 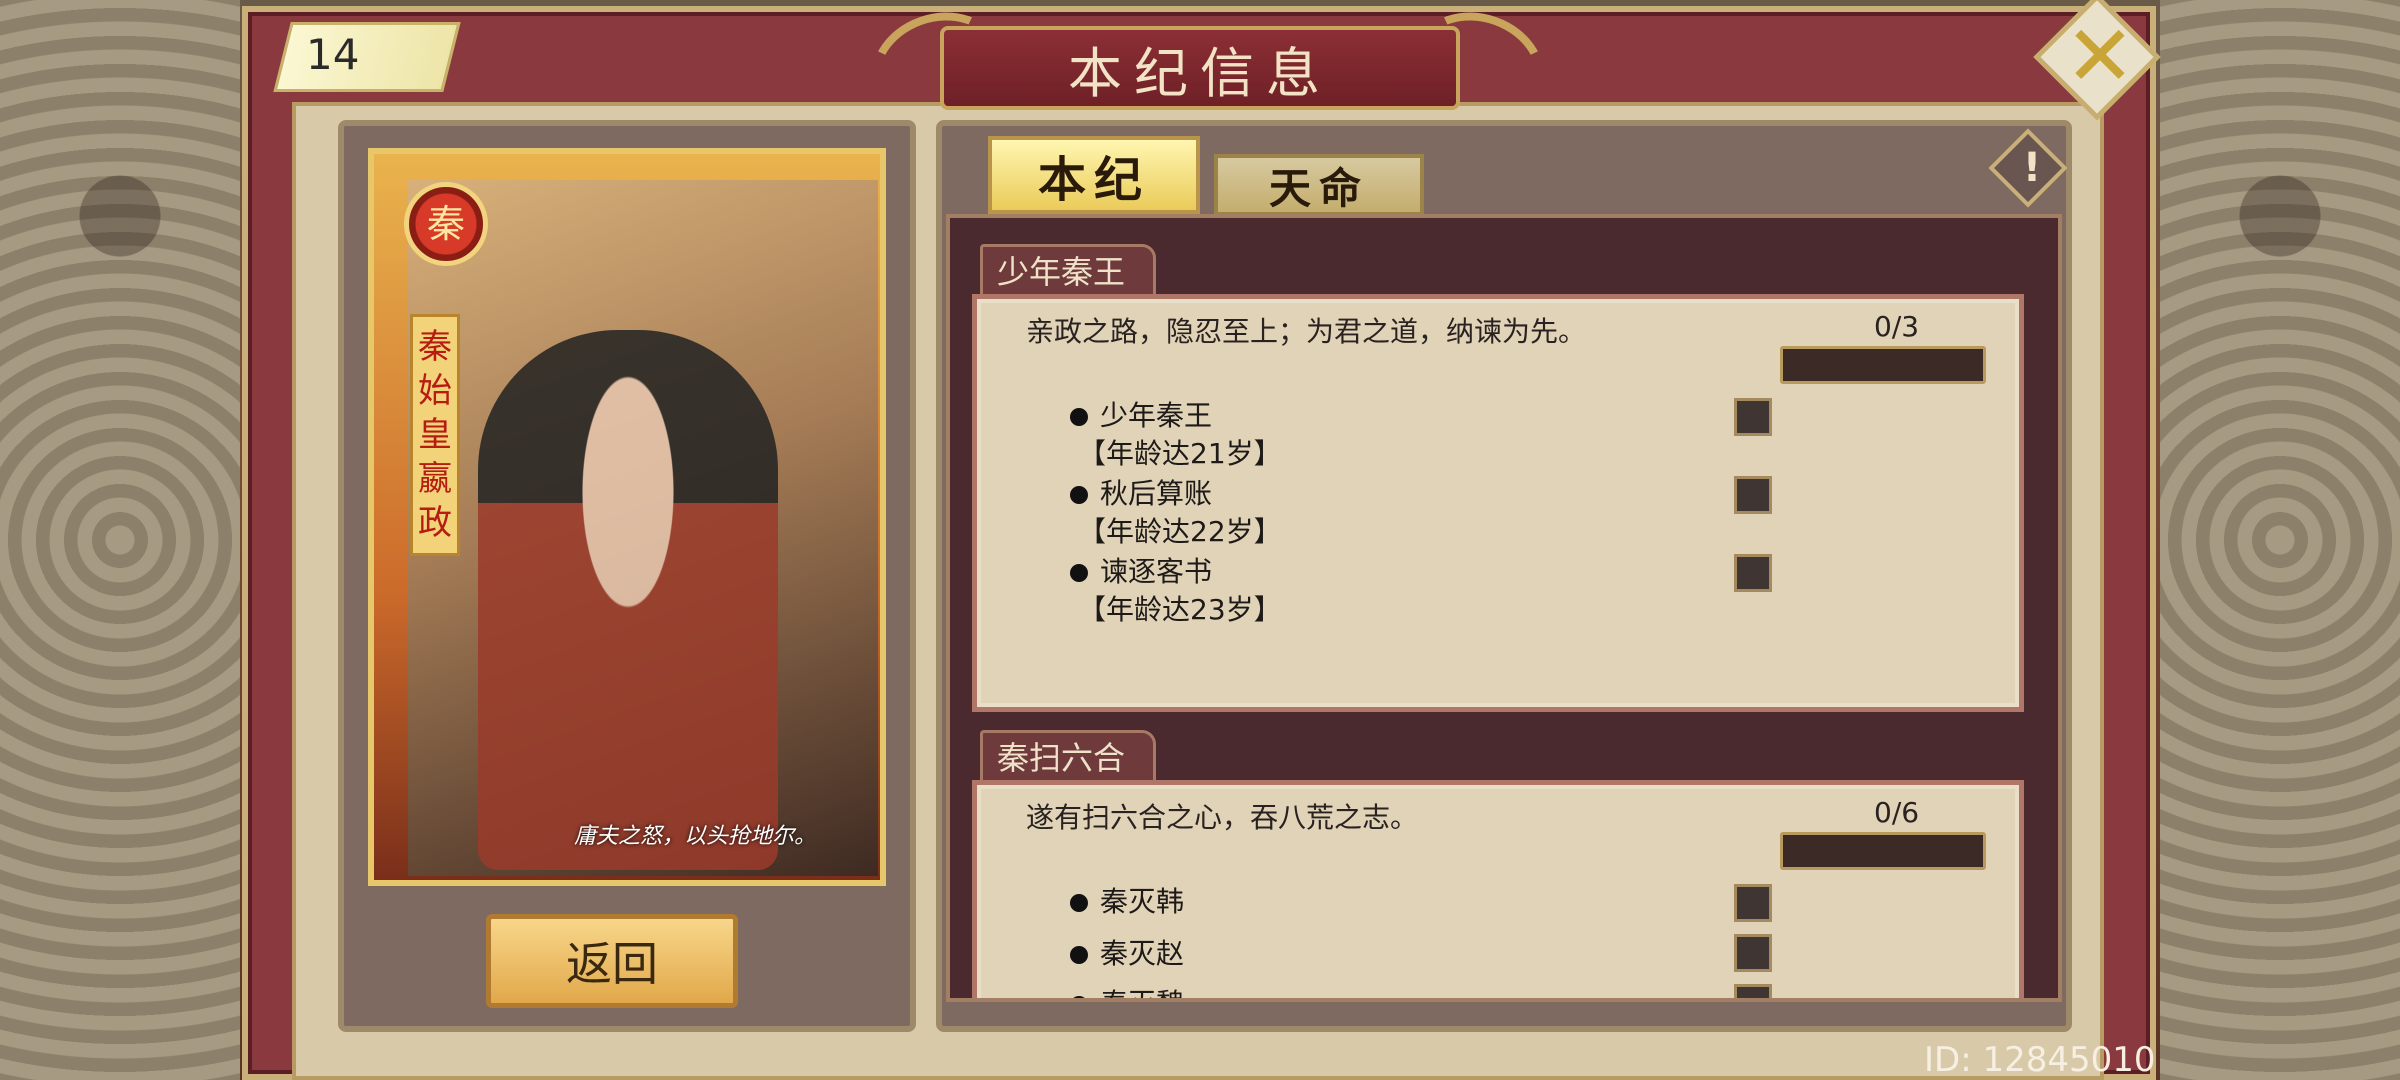 What do you see at coordinates (1180, 531) in the screenshot?
I see `item-requirement: 【年龄达22岁】` at bounding box center [1180, 531].